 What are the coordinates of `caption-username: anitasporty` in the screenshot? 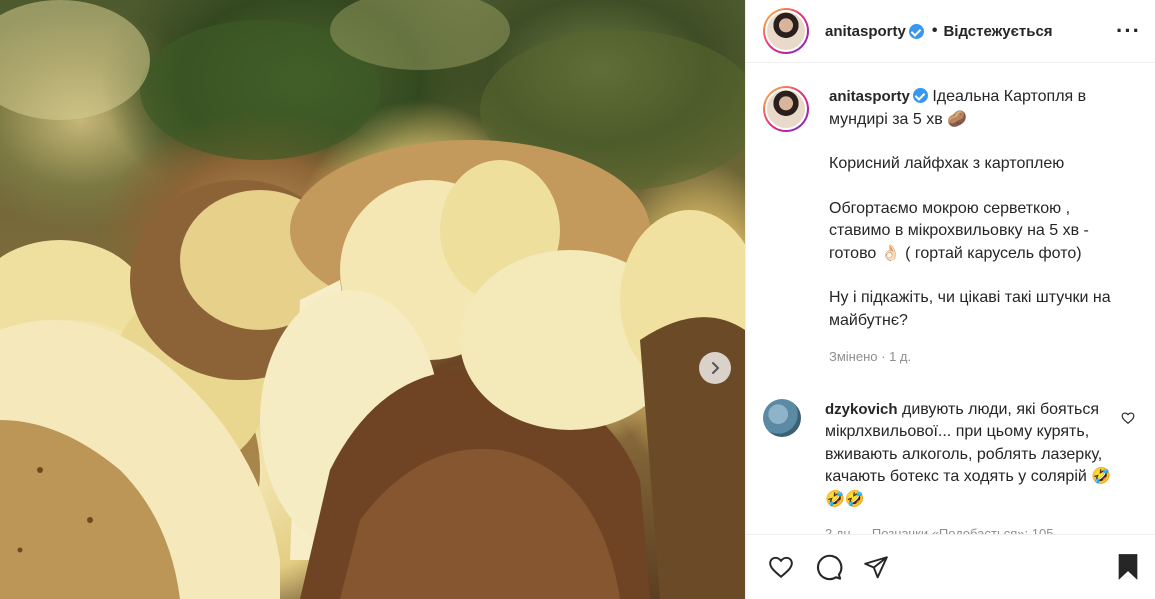 It's located at (869, 96).